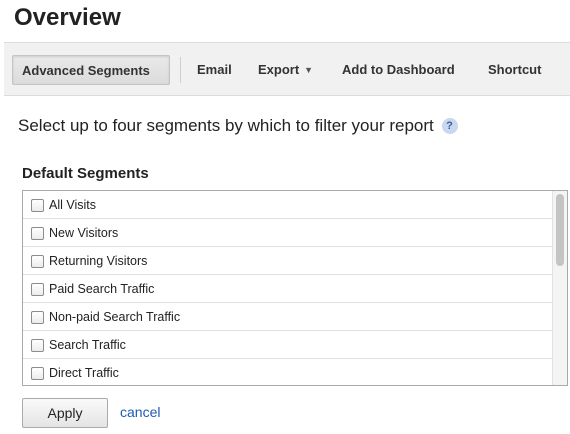 The height and width of the screenshot is (434, 570). I want to click on segment-label: Returning Visitors, so click(98, 261).